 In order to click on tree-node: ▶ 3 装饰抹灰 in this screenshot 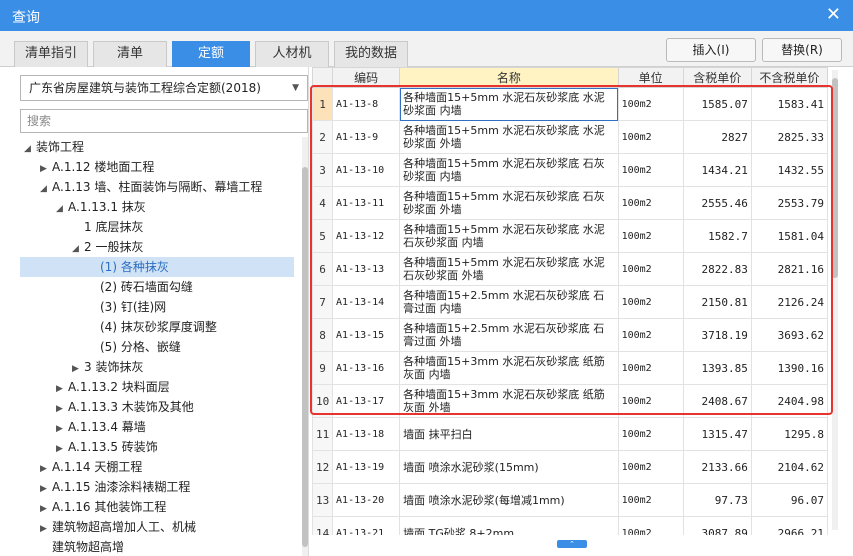, I will do `click(157, 367)`.